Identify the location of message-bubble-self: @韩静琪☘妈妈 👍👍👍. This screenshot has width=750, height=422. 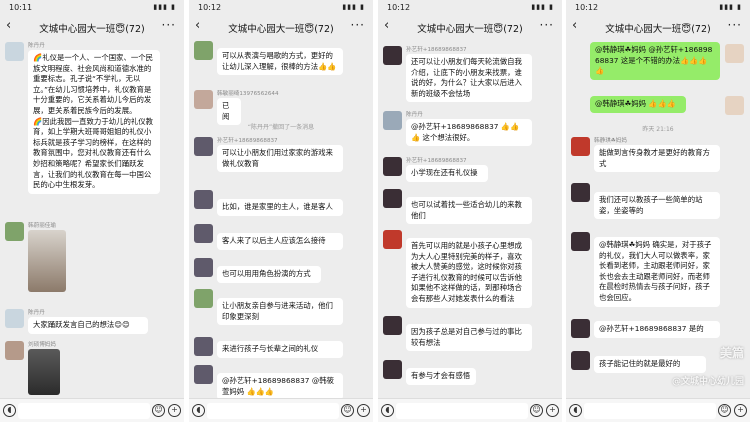
(638, 104).